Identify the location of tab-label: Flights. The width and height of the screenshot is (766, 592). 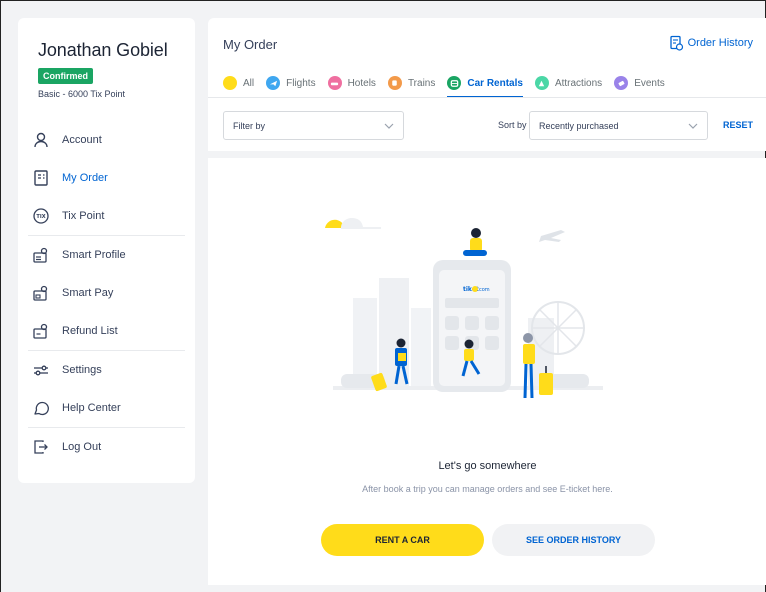
(301, 83).